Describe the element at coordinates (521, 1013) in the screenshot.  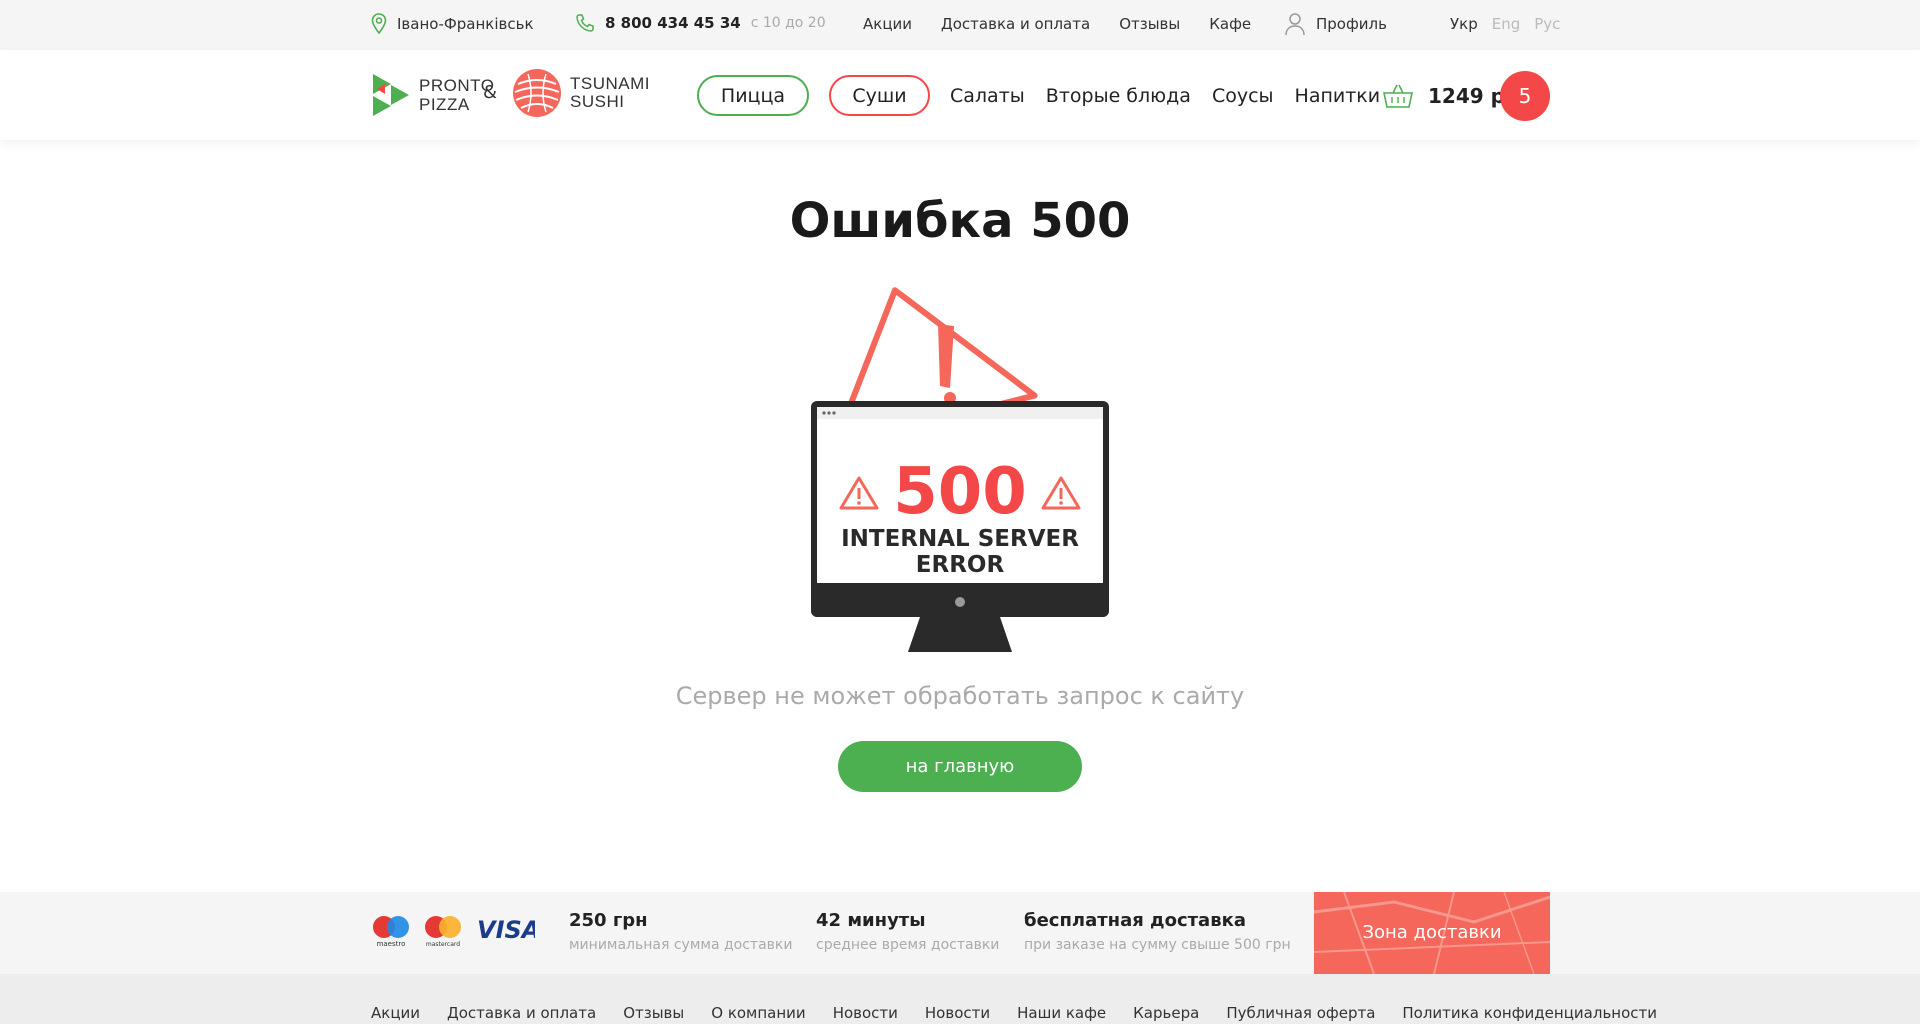
I see `footer-link-delivery: Доставка и оплата` at that location.